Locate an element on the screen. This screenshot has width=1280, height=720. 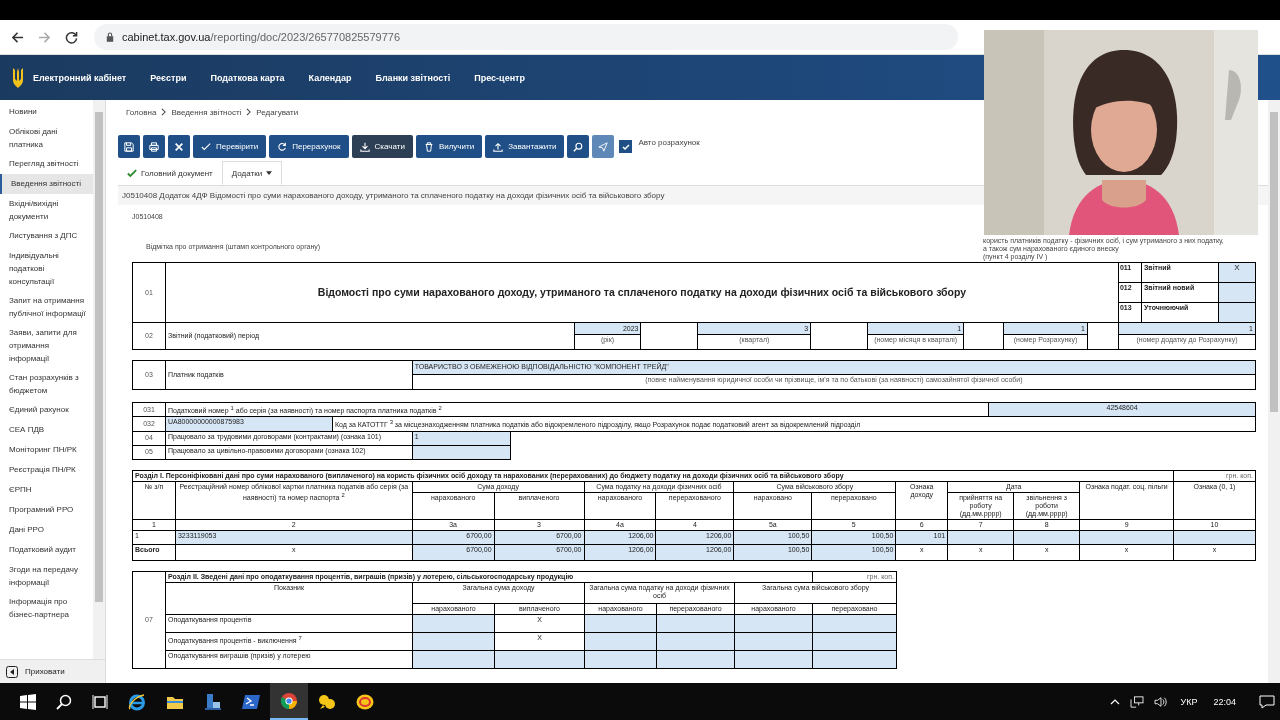
sidebar-item: Дані РРО is located at coordinates (46, 530).